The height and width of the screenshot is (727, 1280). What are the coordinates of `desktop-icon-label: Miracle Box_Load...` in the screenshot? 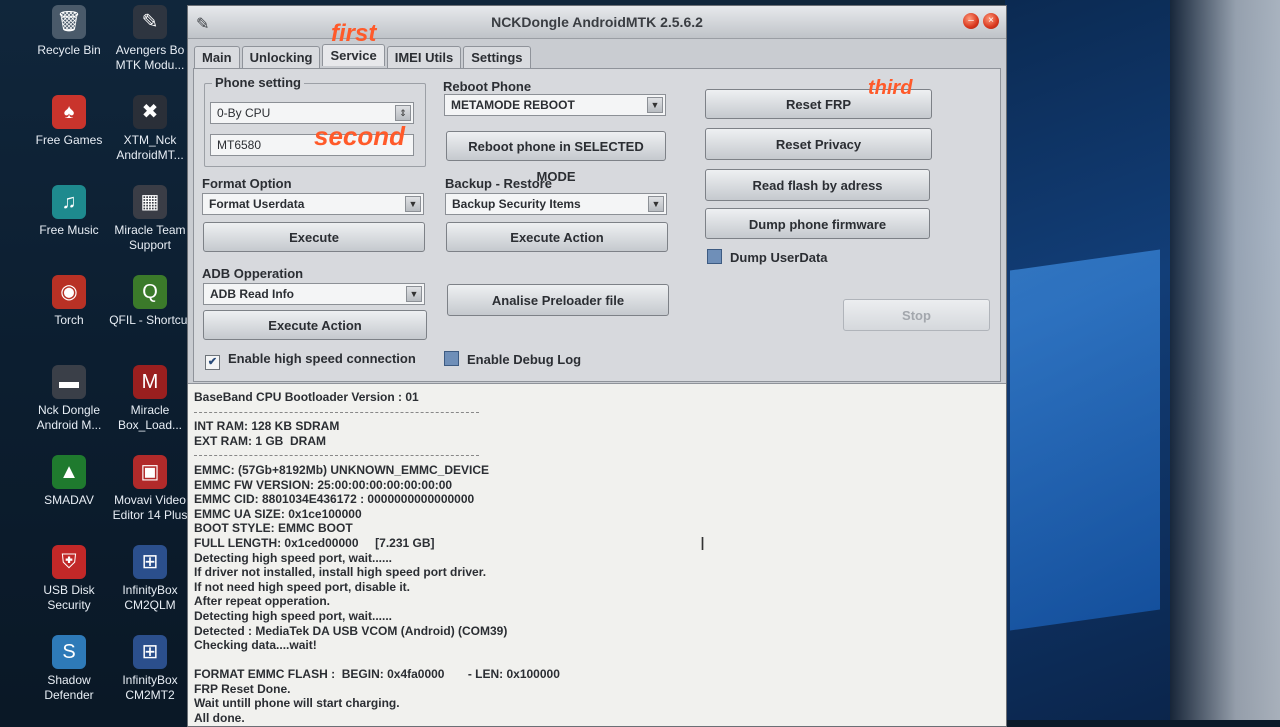 It's located at (150, 417).